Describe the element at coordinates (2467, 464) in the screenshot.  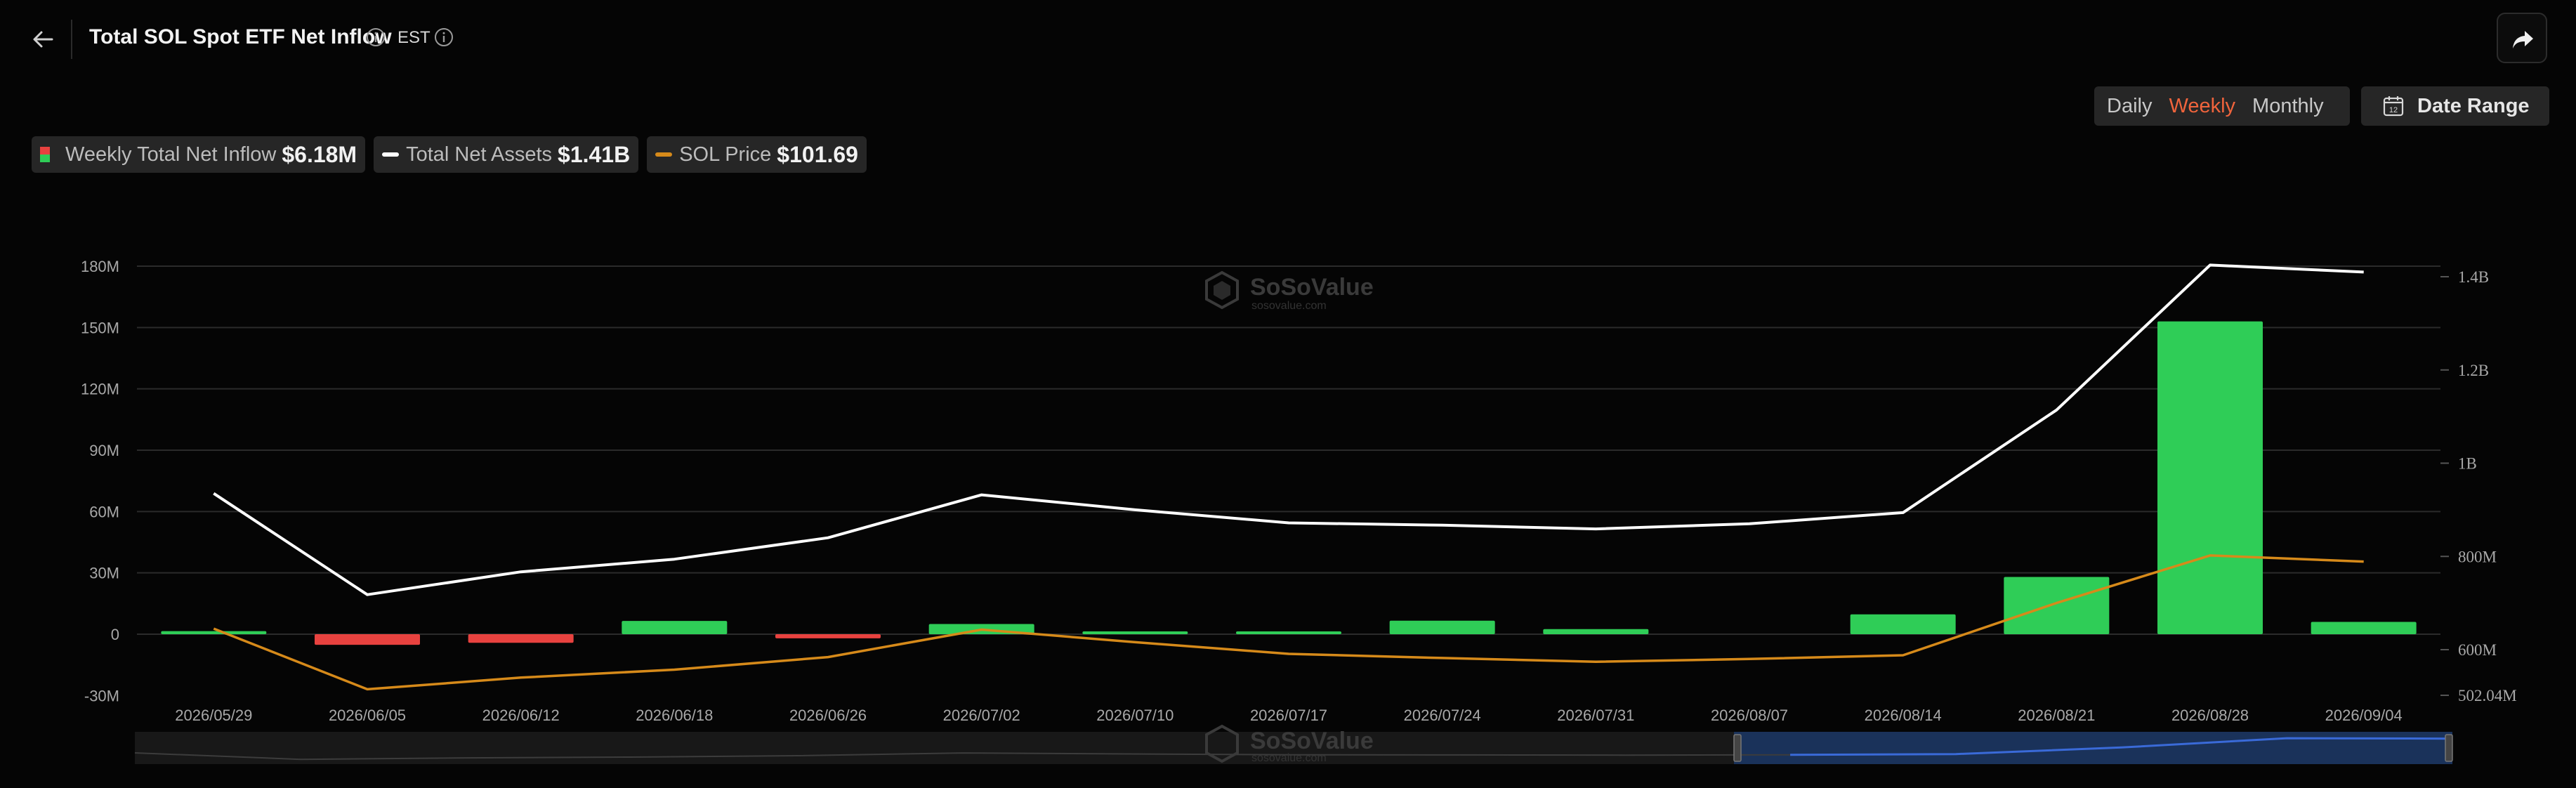
I see `right-tick-label: 1B` at that location.